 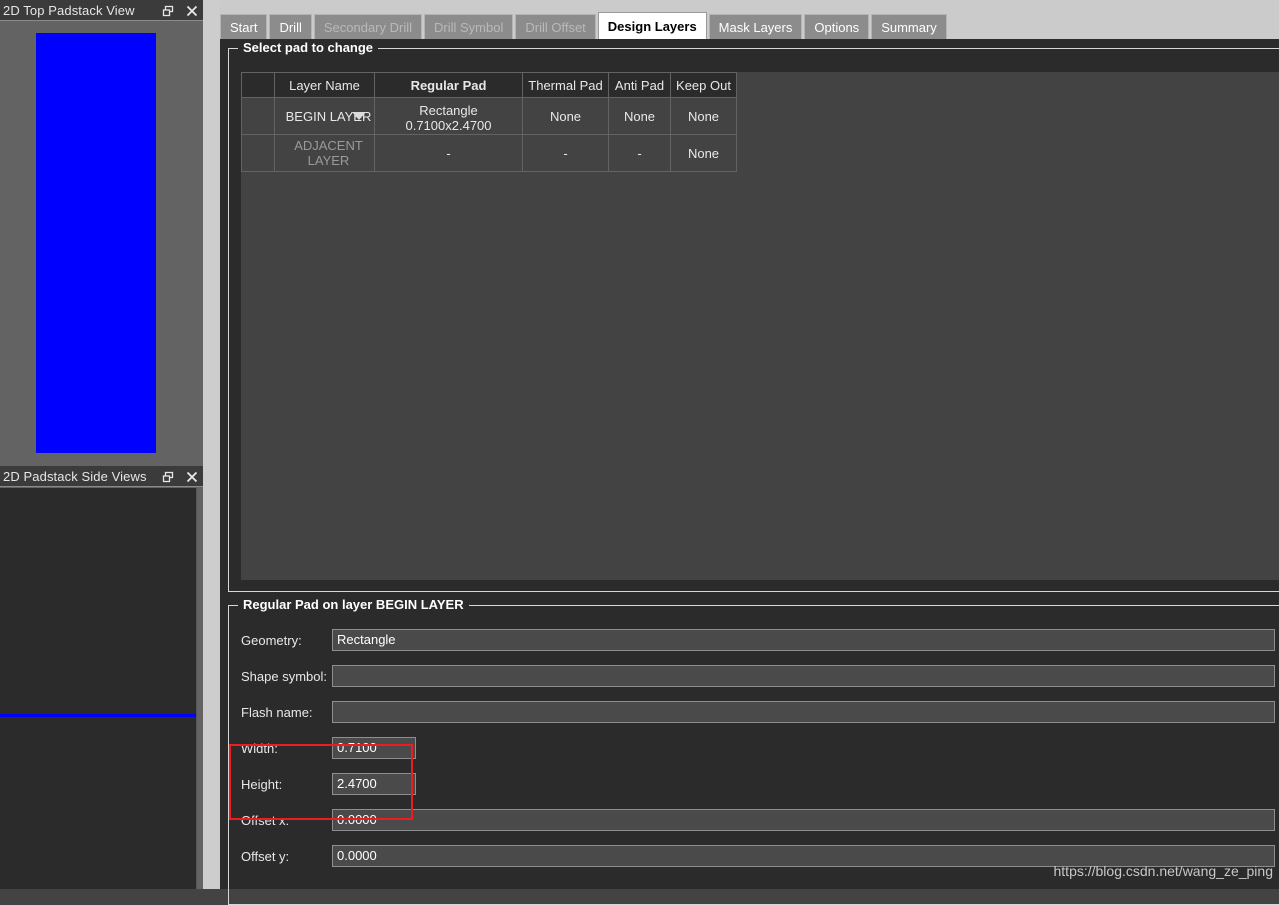 I want to click on padstack-side-views-titlebar: 2D Padstack Side Views, so click(x=101, y=476).